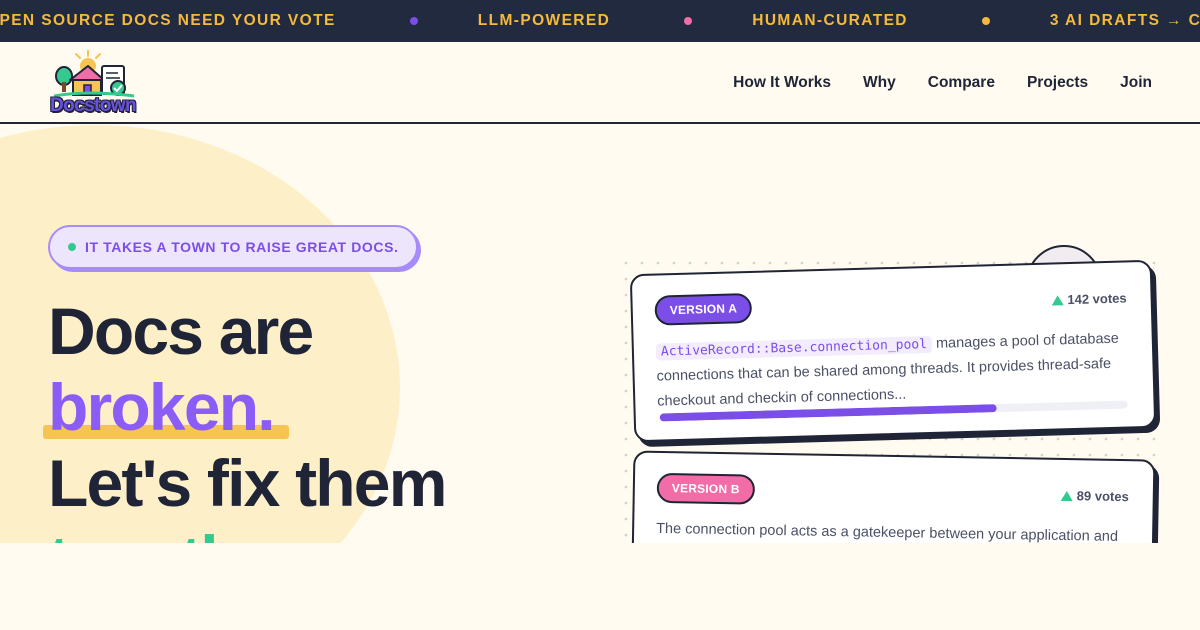 The width and height of the screenshot is (1200, 630). I want to click on status-dot-icon, so click(72, 247).